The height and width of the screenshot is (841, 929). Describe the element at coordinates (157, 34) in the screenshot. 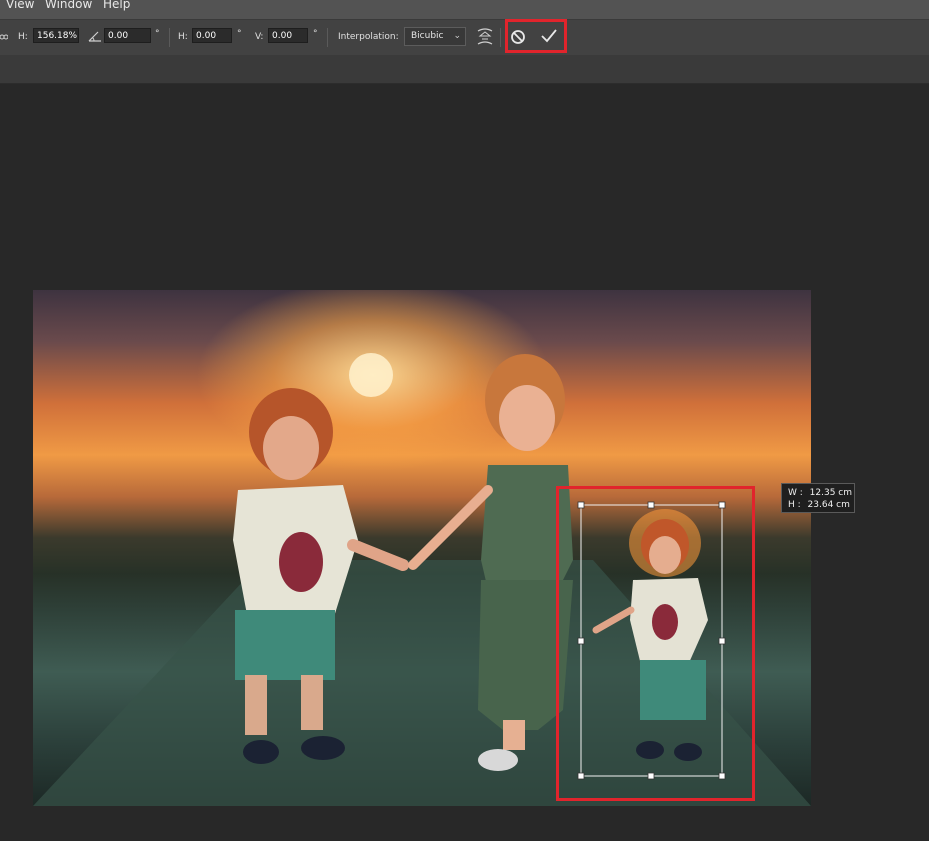

I see `rotation-degree-symbol: °` at that location.